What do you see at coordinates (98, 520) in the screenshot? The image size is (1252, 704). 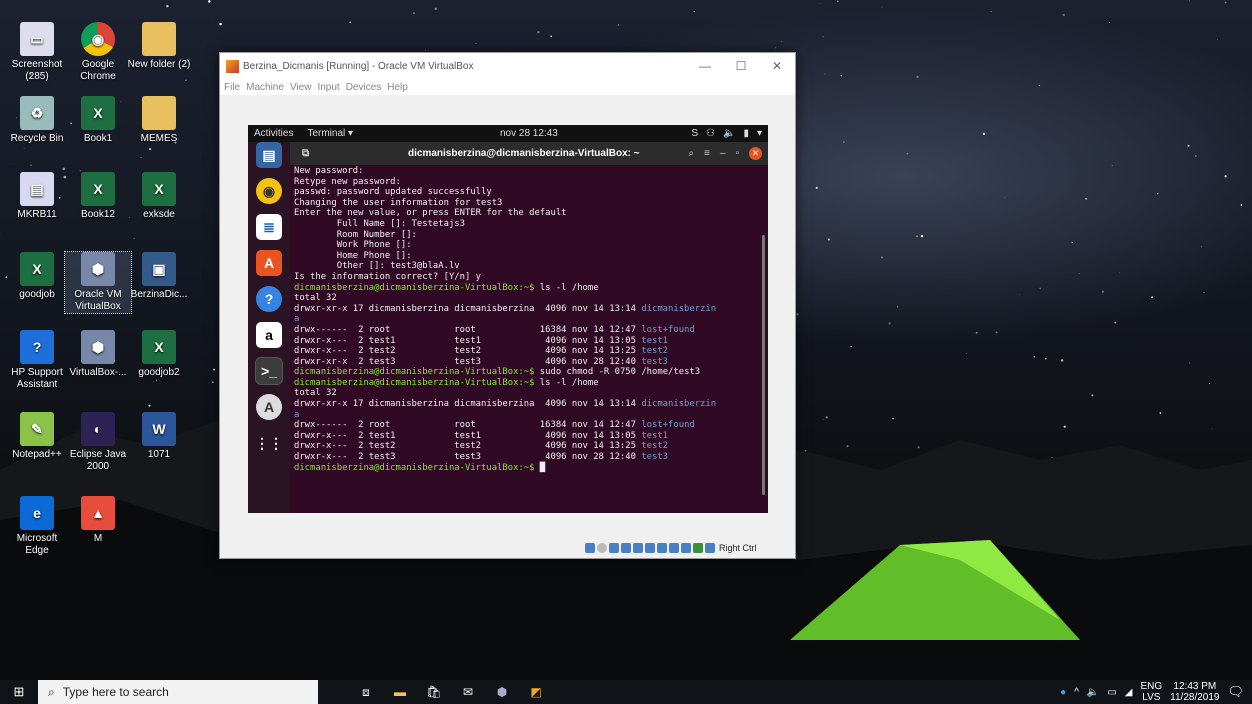 I see `desktop-icon-m: ▲ M` at bounding box center [98, 520].